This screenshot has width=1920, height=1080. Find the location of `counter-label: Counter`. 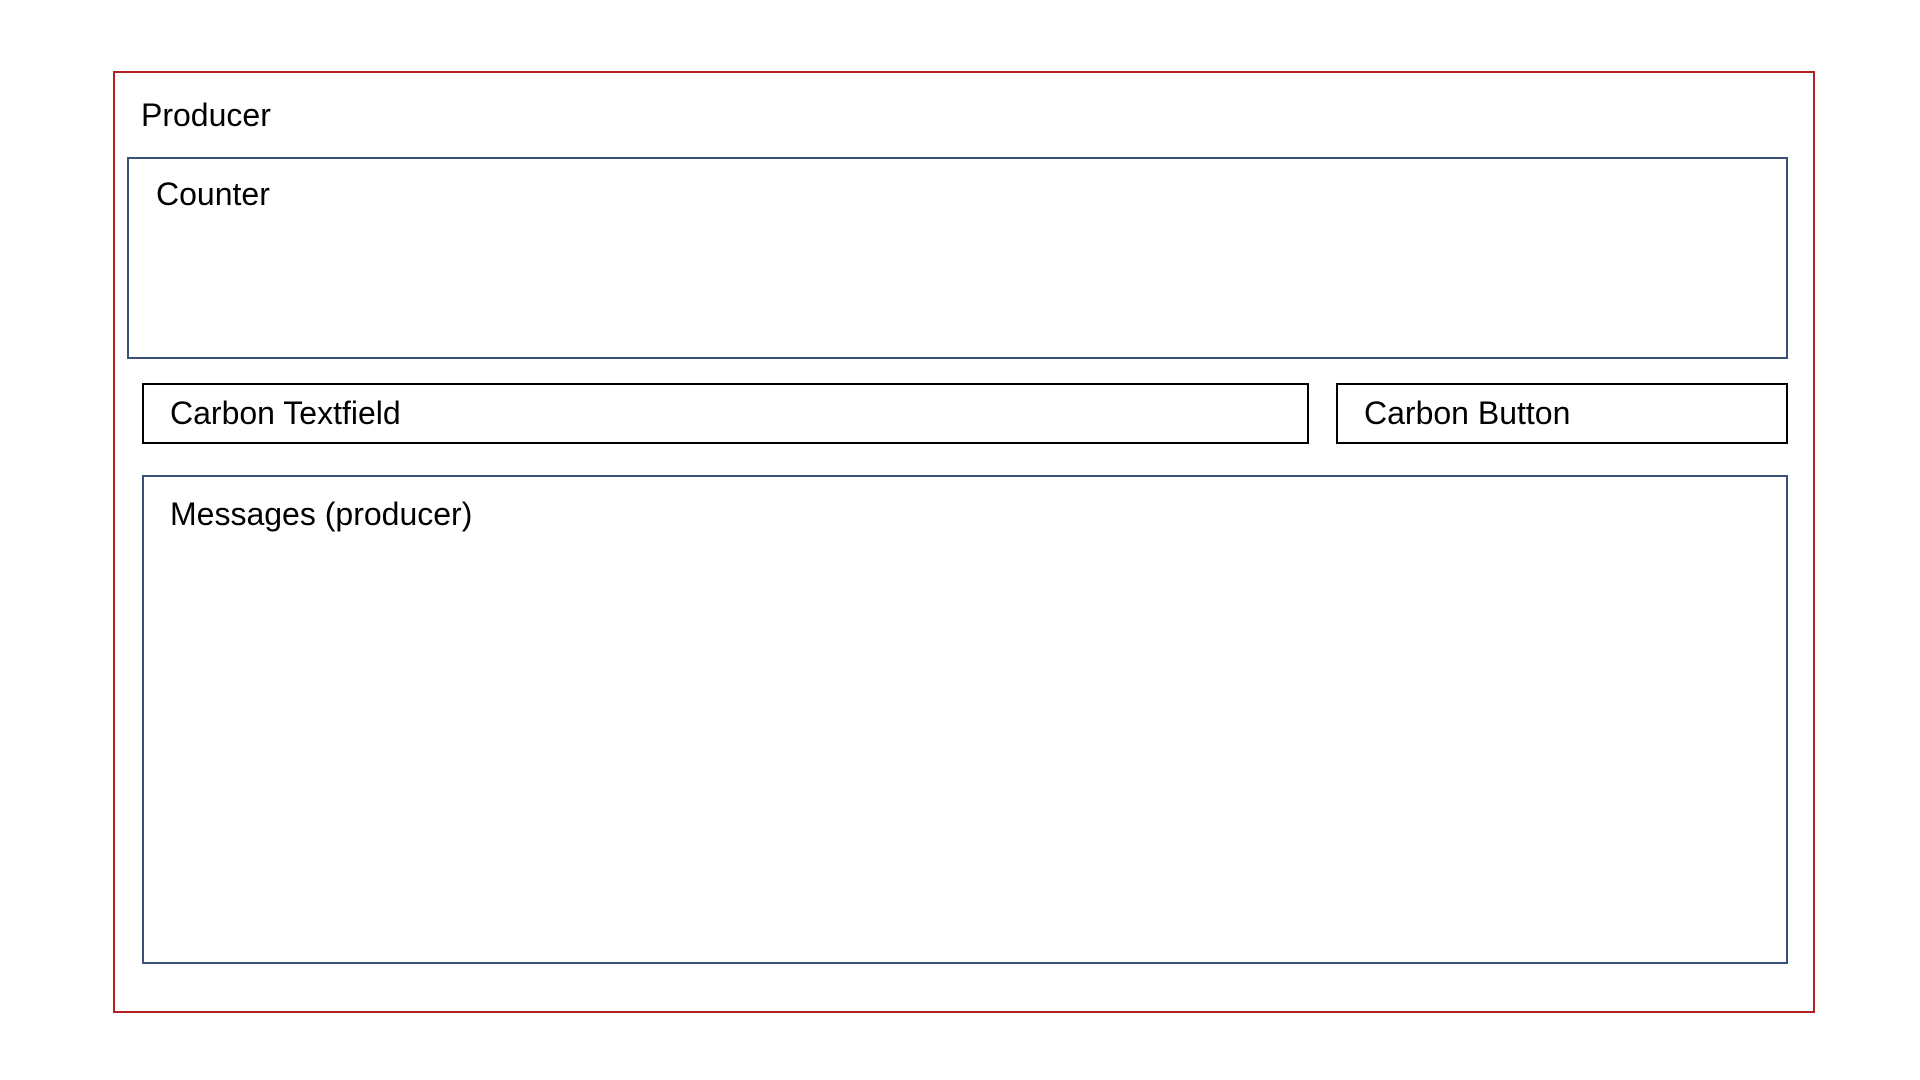

counter-label: Counter is located at coordinates (213, 194).